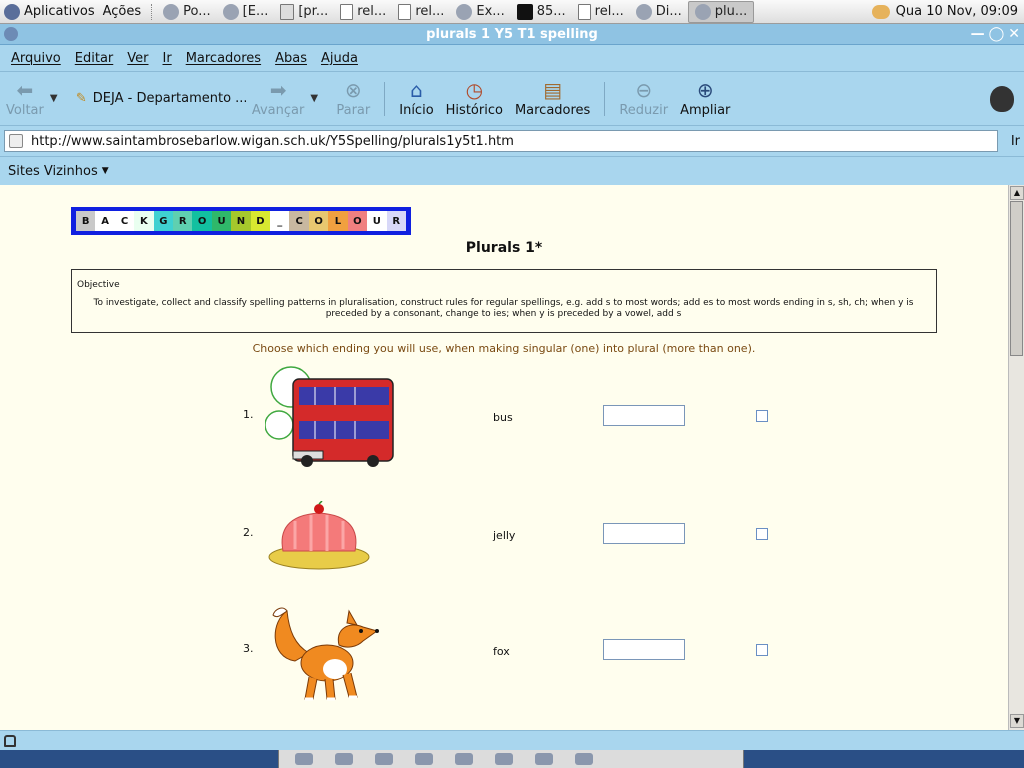 This screenshot has height=768, width=1024. What do you see at coordinates (353, 110) in the screenshot?
I see `stop-label: Parar` at bounding box center [353, 110].